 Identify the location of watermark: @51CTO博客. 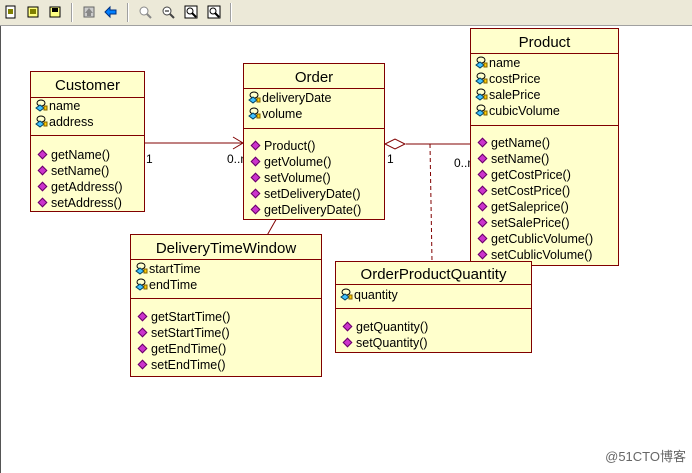
(645, 456).